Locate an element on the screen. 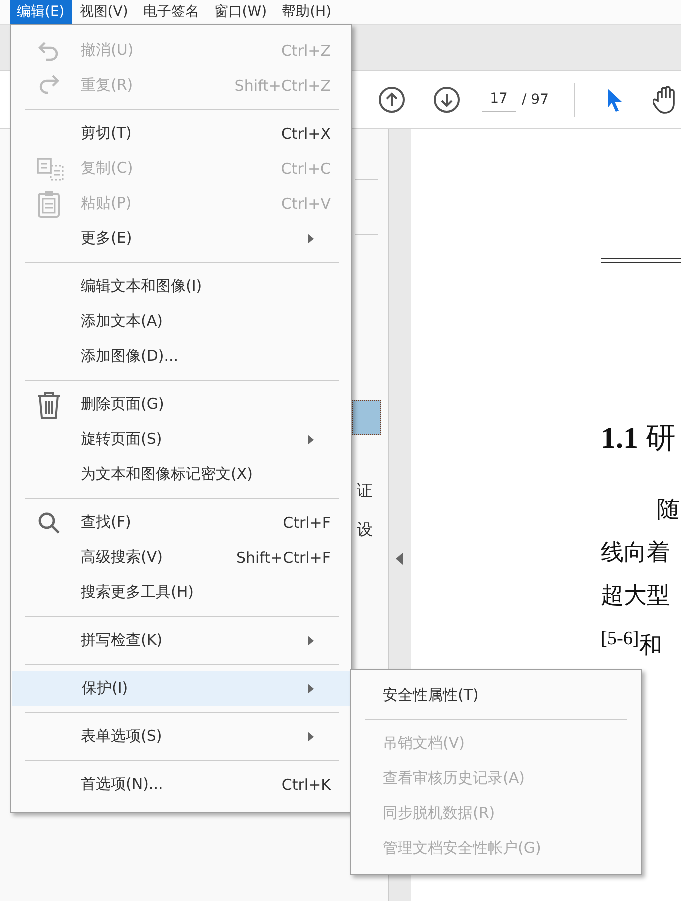  menu-item: 安全性属性(T) is located at coordinates (496, 695).